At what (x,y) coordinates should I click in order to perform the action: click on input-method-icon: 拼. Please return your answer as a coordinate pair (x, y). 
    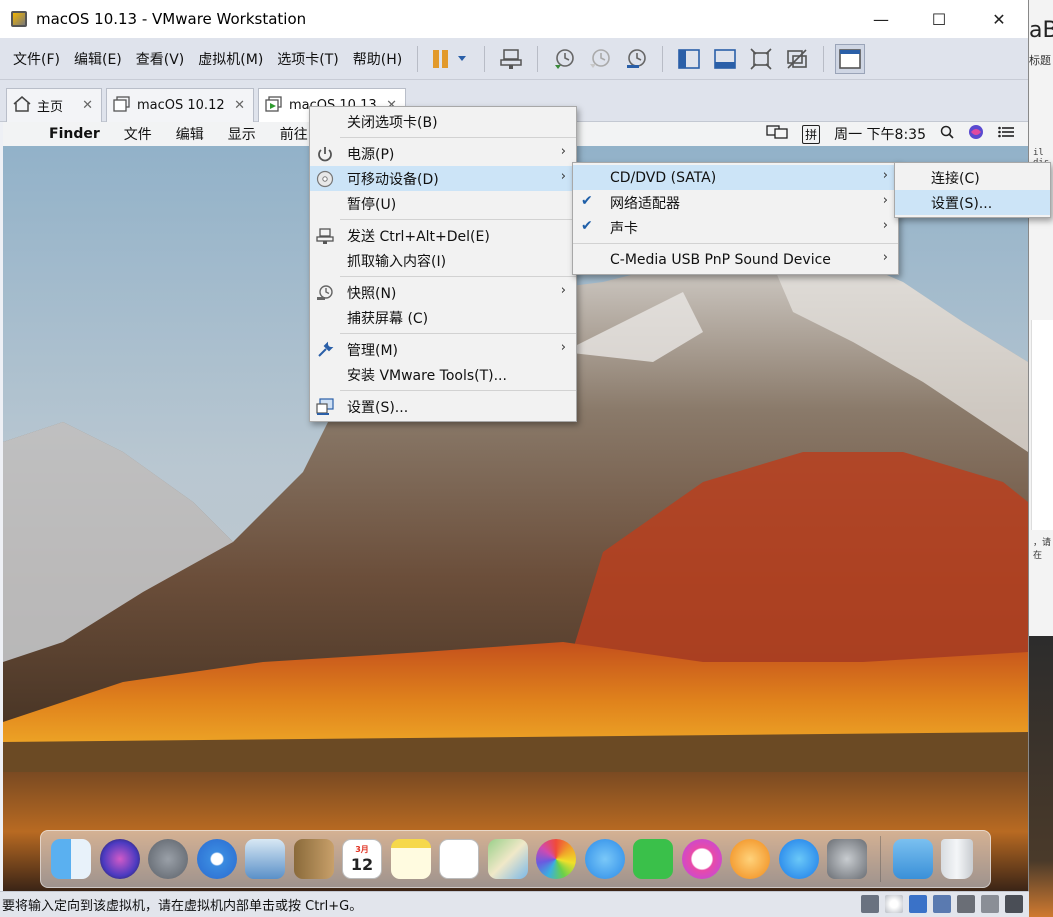
    Looking at the image, I should click on (811, 134).